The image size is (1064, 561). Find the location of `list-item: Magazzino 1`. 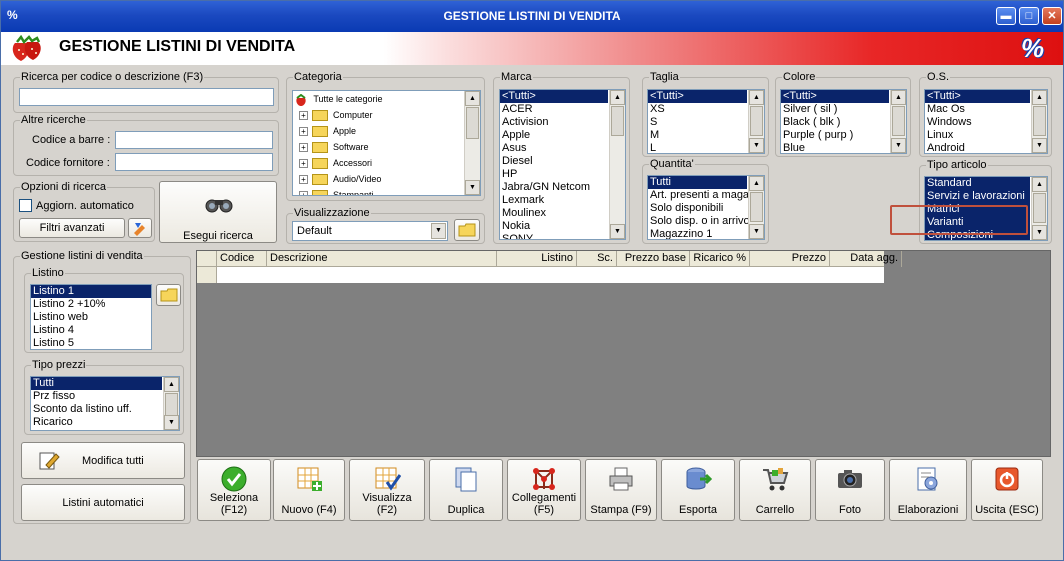

list-item: Magazzino 1 is located at coordinates (697, 233).